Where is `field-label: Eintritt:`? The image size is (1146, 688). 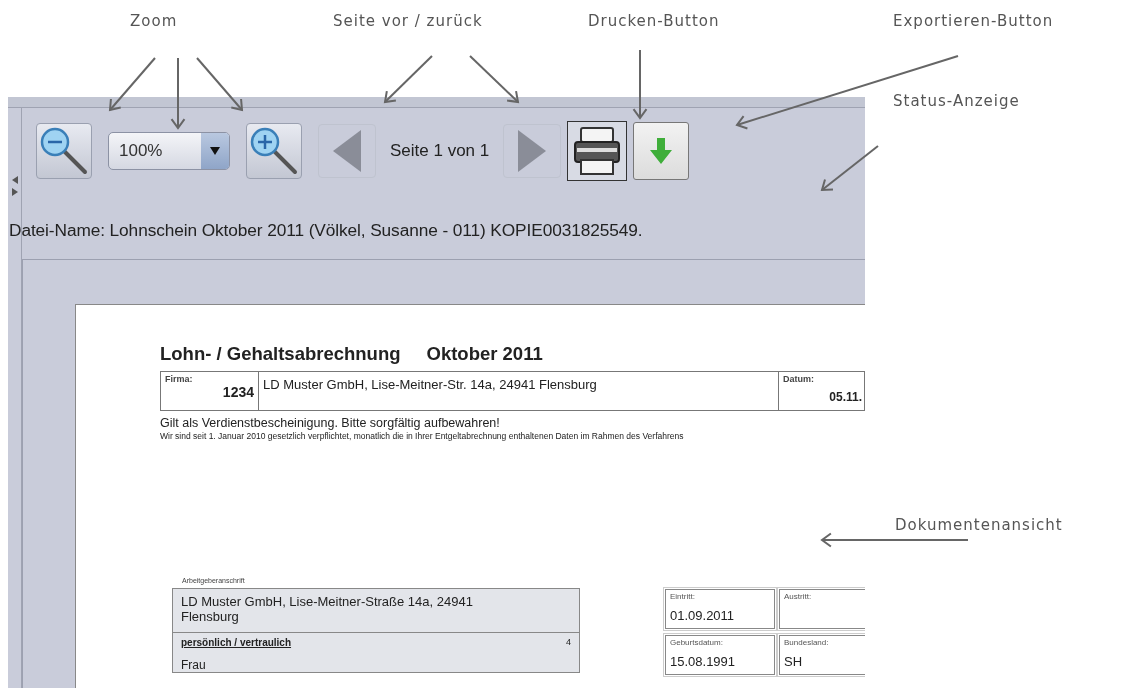
field-label: Eintritt: is located at coordinates (683, 596).